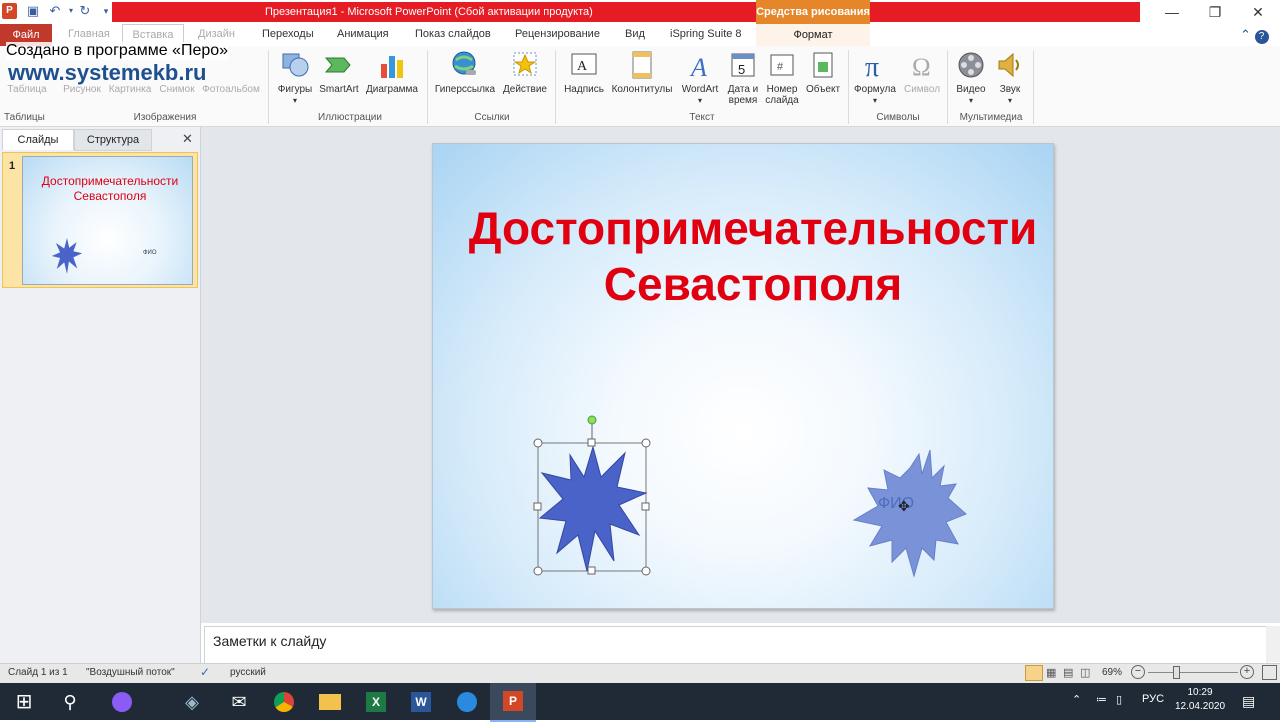  Describe the element at coordinates (85, 11) in the screenshot. I see `redo-icon: ↻` at that location.